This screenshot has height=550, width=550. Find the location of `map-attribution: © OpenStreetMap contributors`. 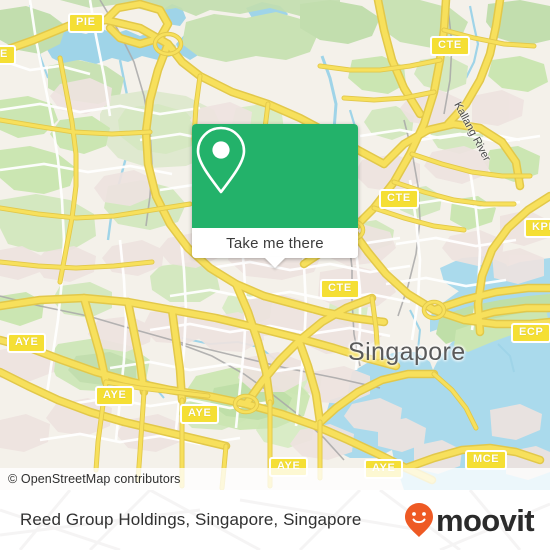

map-attribution: © OpenStreetMap contributors is located at coordinates (275, 479).